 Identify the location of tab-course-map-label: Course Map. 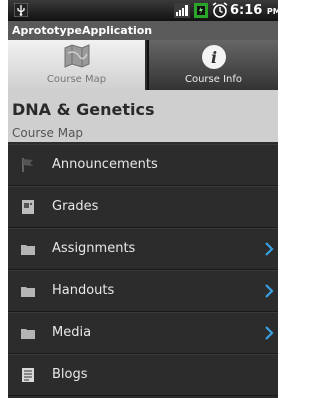
(76, 79).